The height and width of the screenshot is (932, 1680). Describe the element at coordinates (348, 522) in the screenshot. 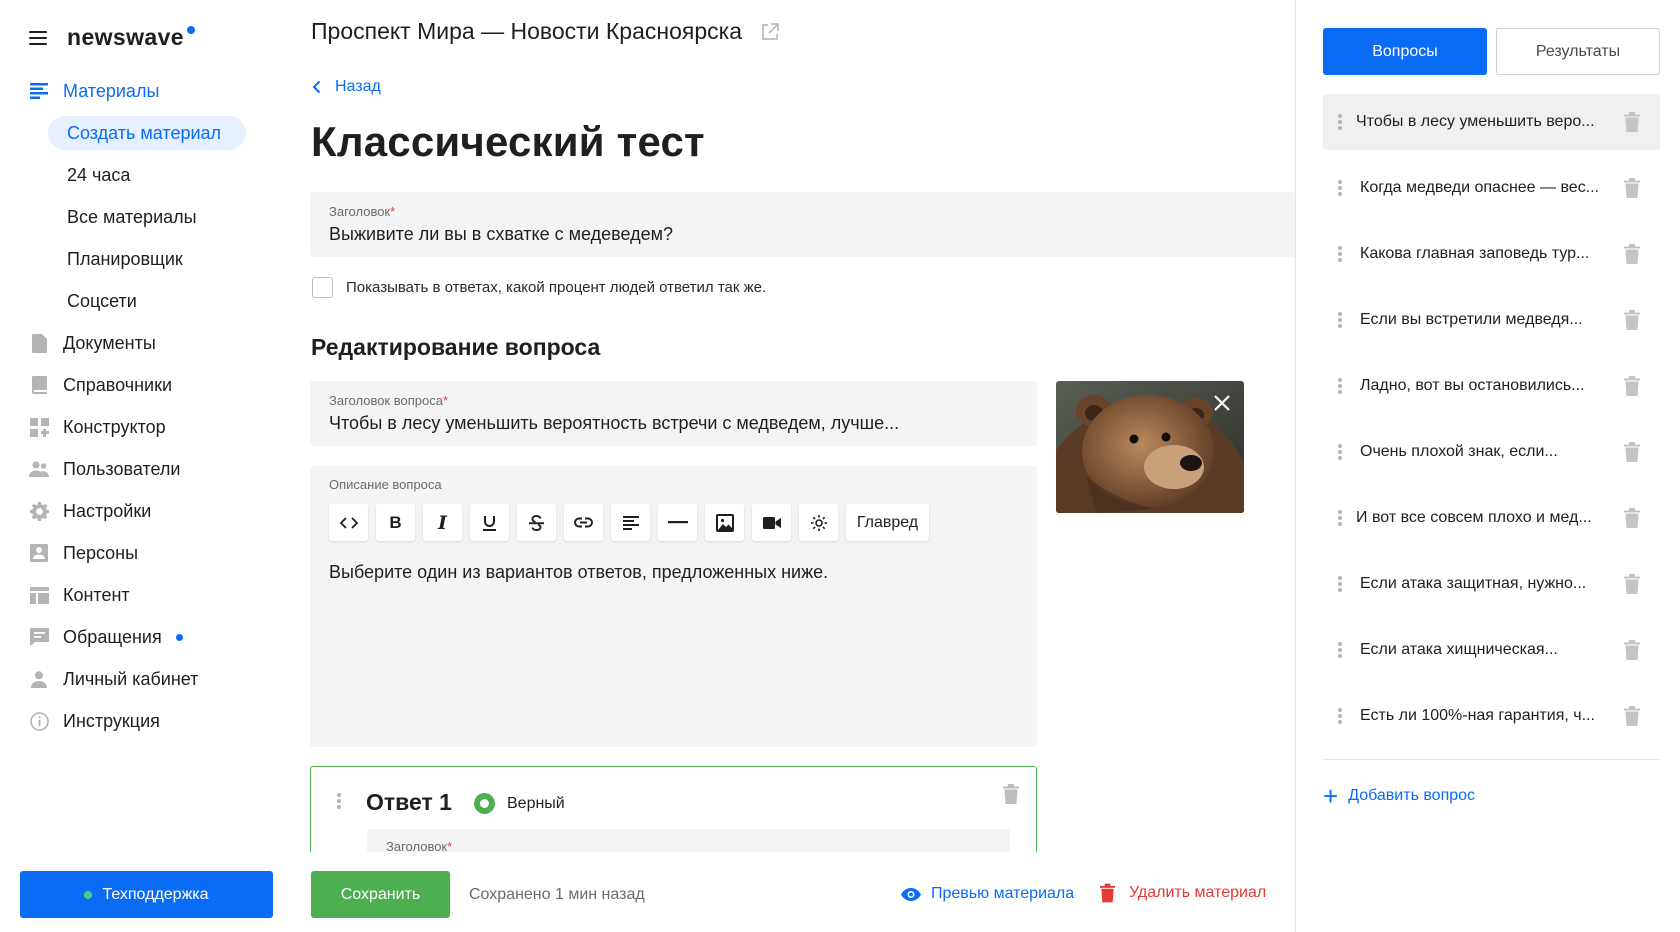

I see `code-icon` at that location.